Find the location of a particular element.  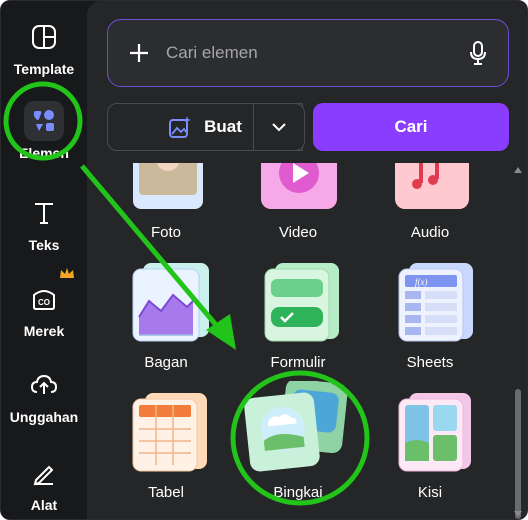

grid-item-video: Video is located at coordinates (298, 202).